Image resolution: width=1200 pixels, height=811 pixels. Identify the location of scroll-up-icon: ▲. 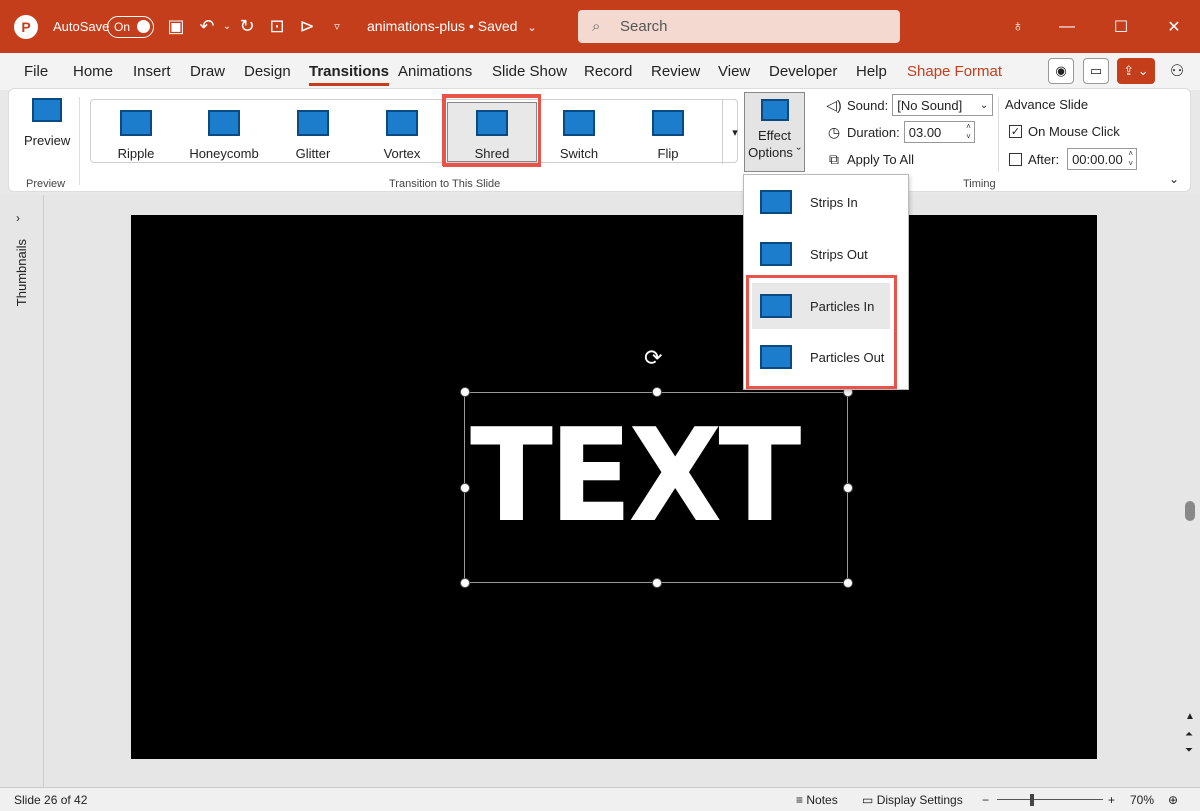
(1190, 716).